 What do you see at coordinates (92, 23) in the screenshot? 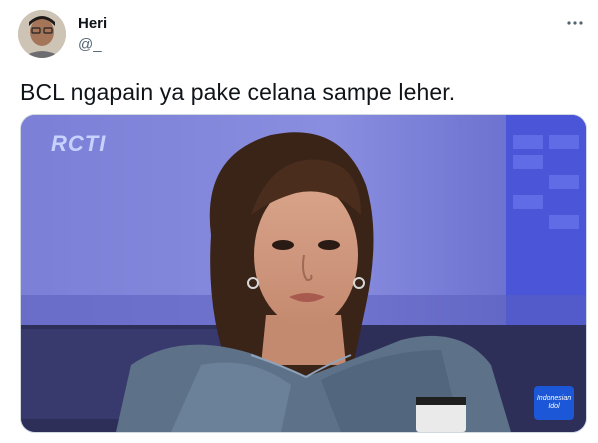
I see `author-name: Heri` at bounding box center [92, 23].